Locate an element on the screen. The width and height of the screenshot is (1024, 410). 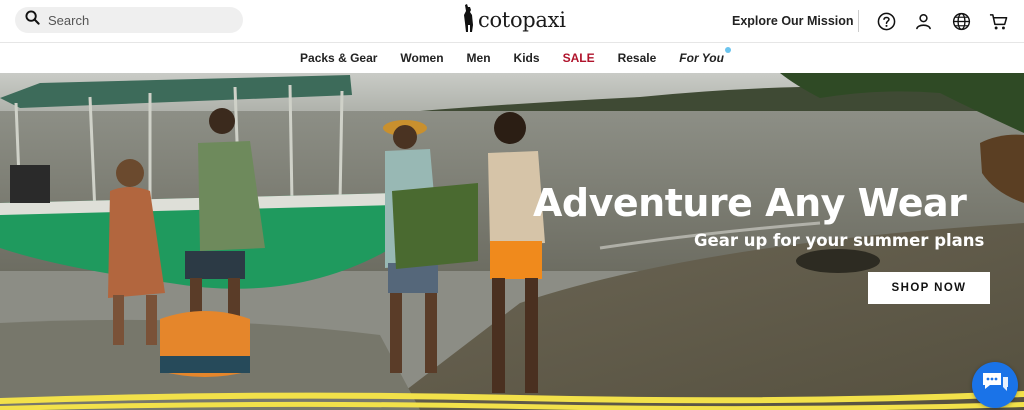
hero-subheadline: Gear up for your summer plans is located at coordinates (839, 240).